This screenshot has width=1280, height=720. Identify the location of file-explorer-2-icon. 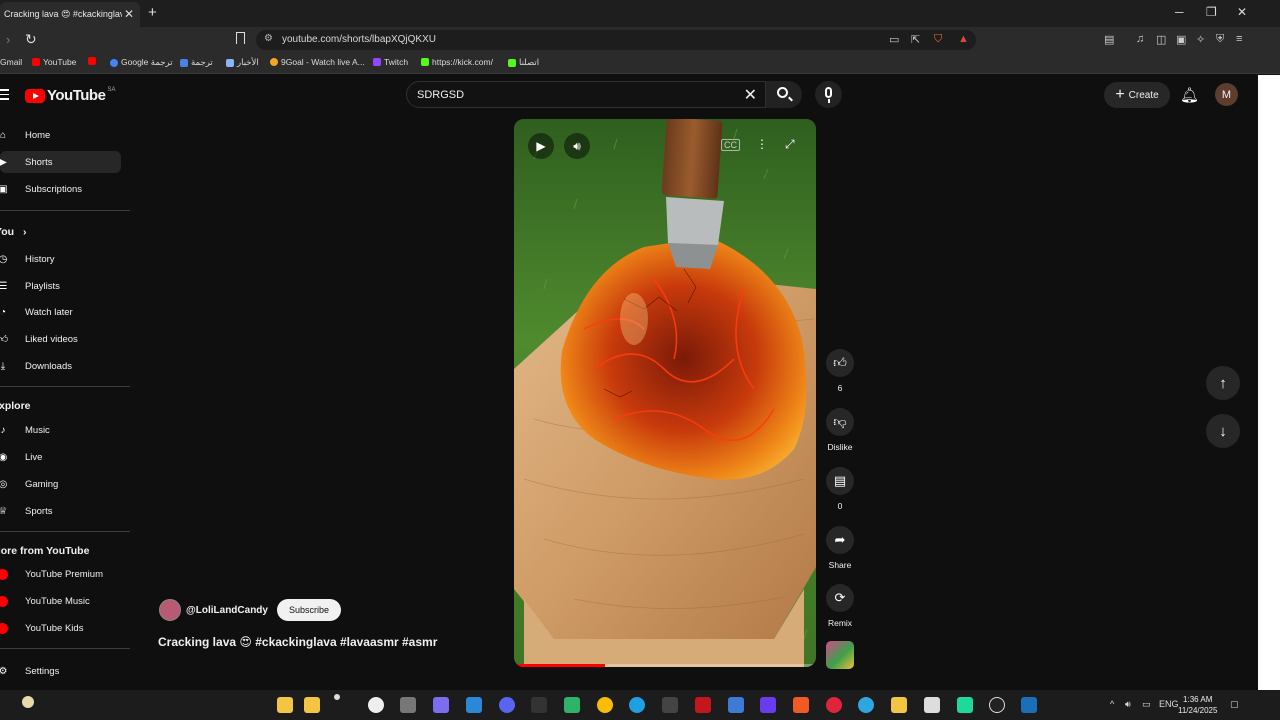
(312, 705).